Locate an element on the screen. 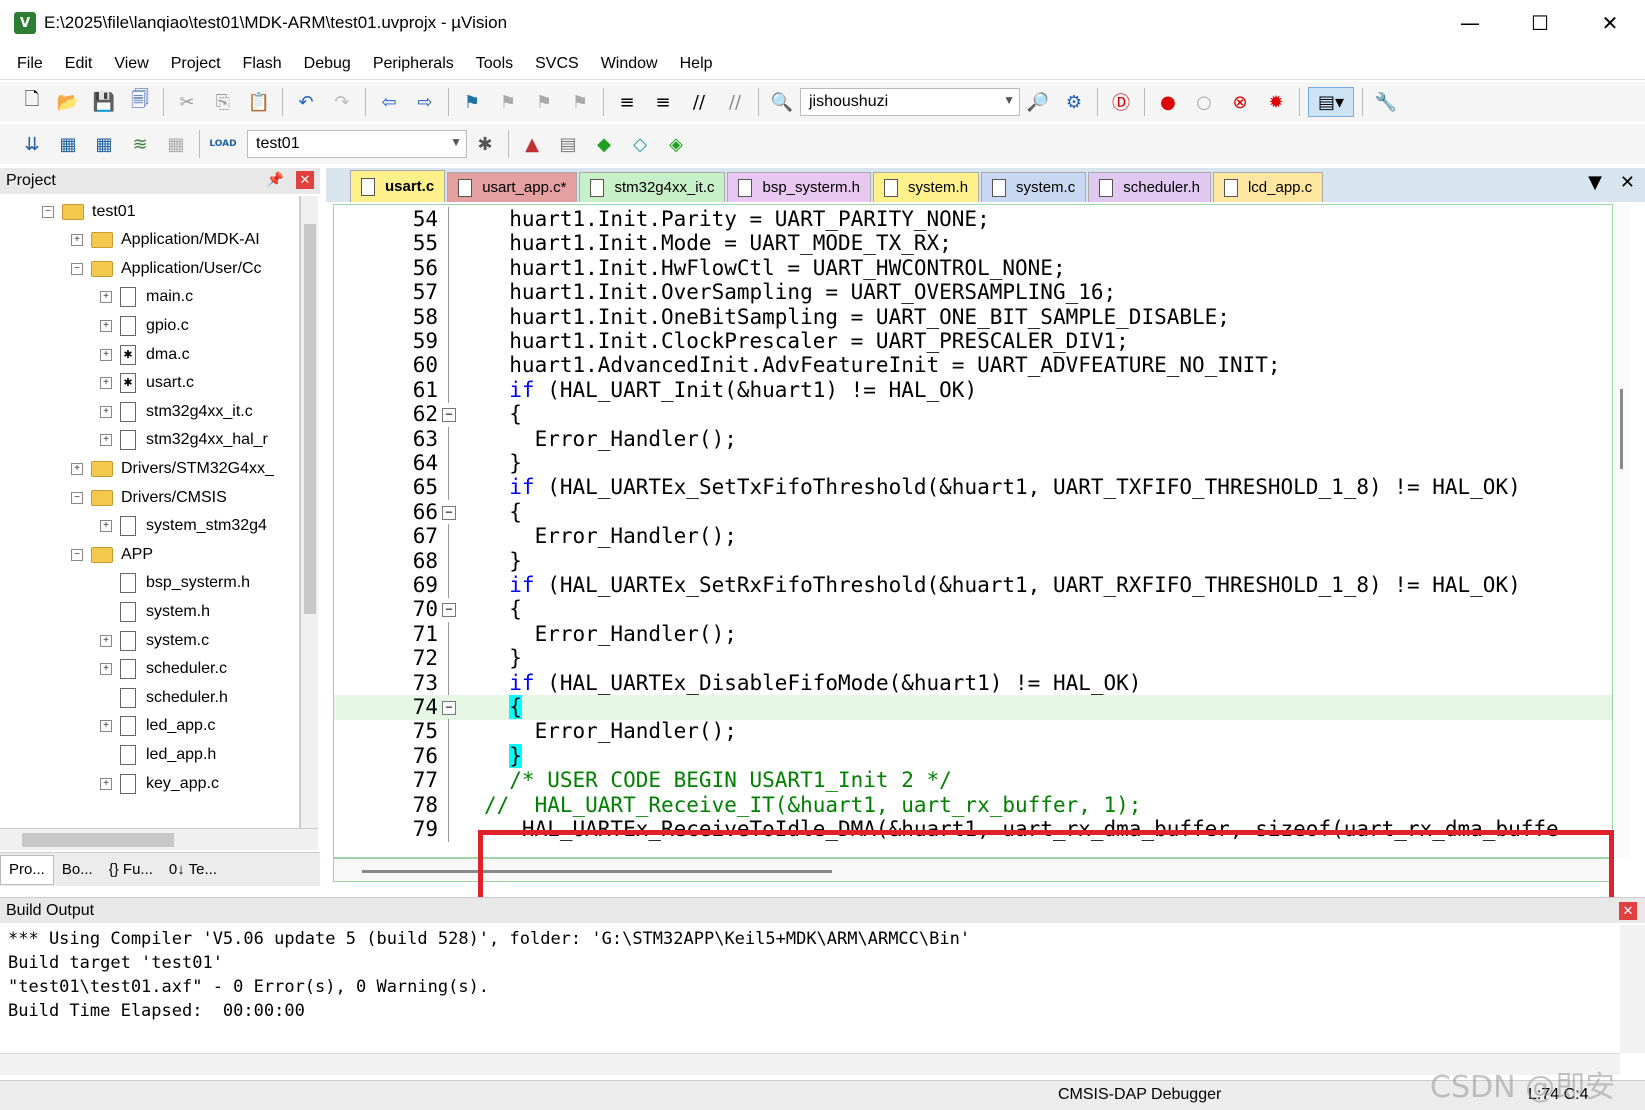 The image size is (1645, 1110). tree-file: scheduler.h is located at coordinates (164, 697).